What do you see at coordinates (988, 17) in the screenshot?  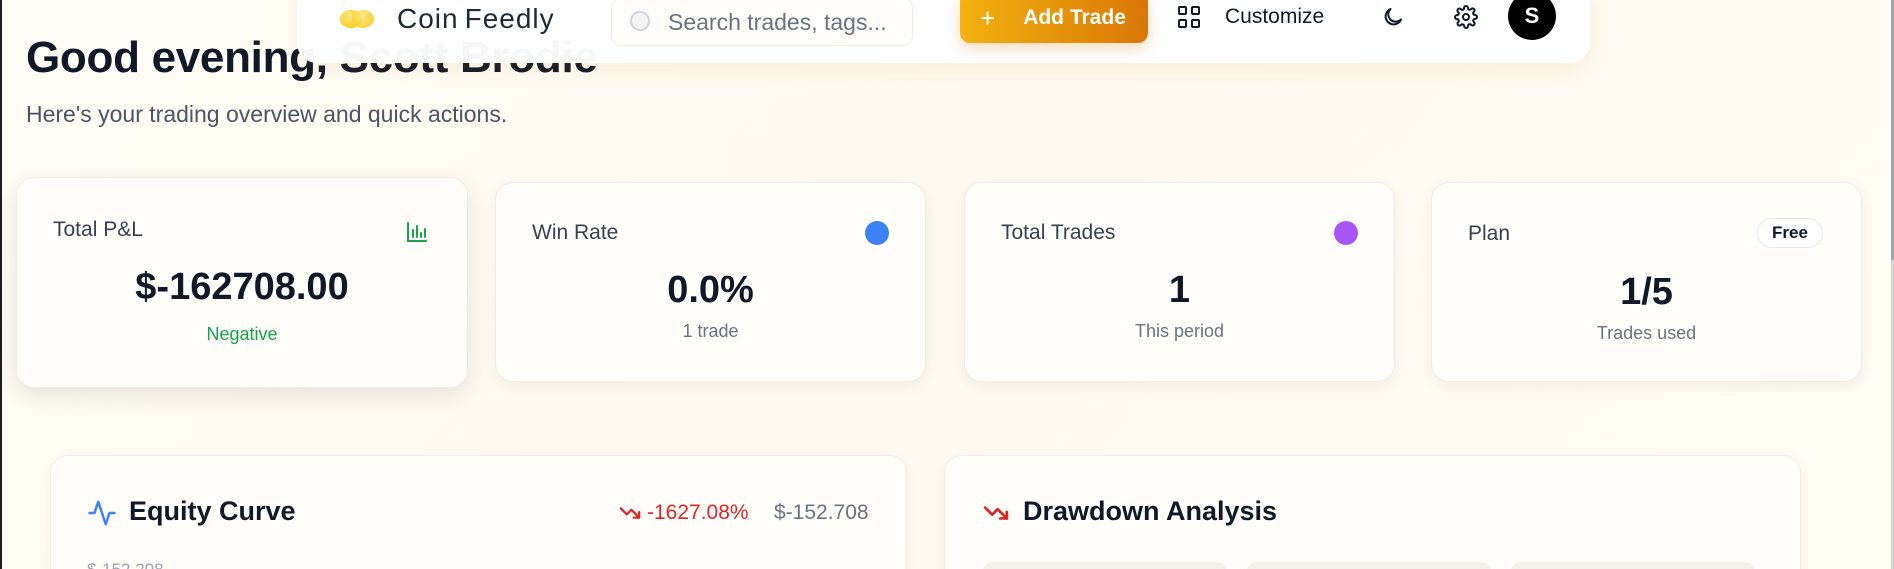 I see `plus-icon: +` at bounding box center [988, 17].